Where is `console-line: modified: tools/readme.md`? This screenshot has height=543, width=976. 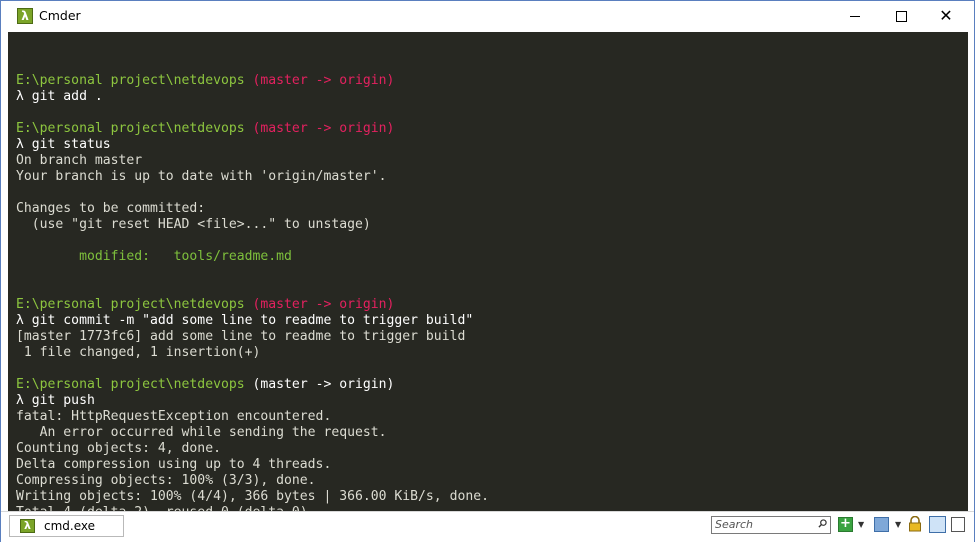
console-line: modified: tools/readme.md is located at coordinates (252, 257).